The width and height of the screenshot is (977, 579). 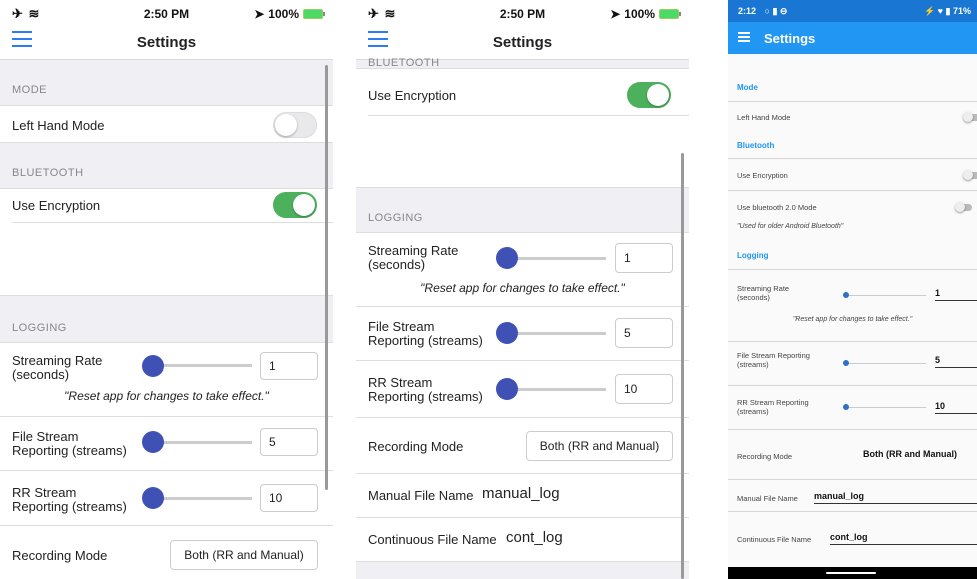 I want to click on left-hand-mode-row: Left Hand Mode, so click(x=852, y=116).